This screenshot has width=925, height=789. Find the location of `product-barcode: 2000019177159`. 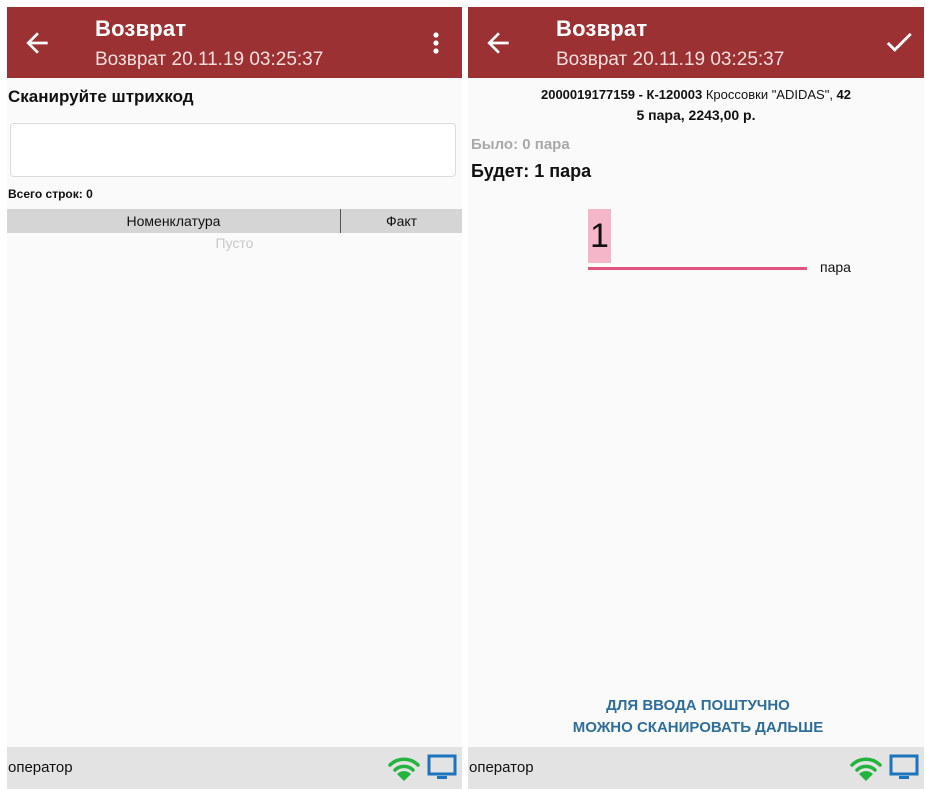

product-barcode: 2000019177159 is located at coordinates (587, 94).